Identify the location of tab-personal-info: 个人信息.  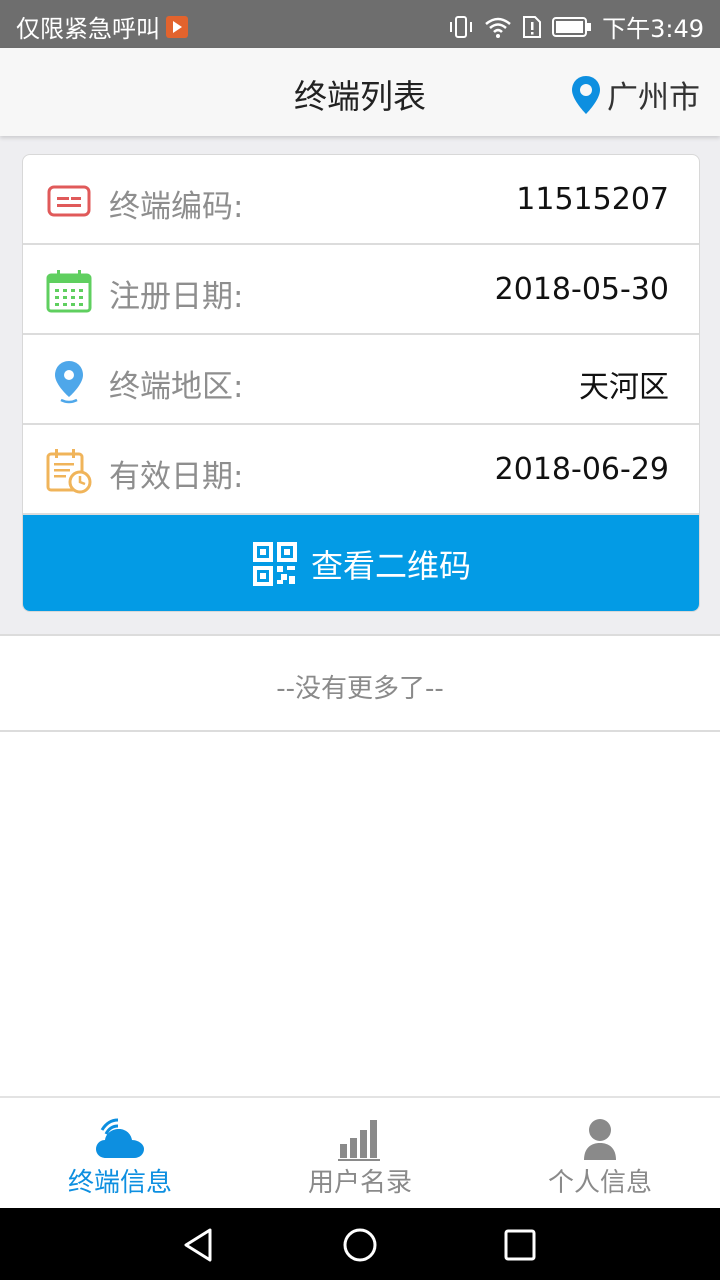
(600, 1153).